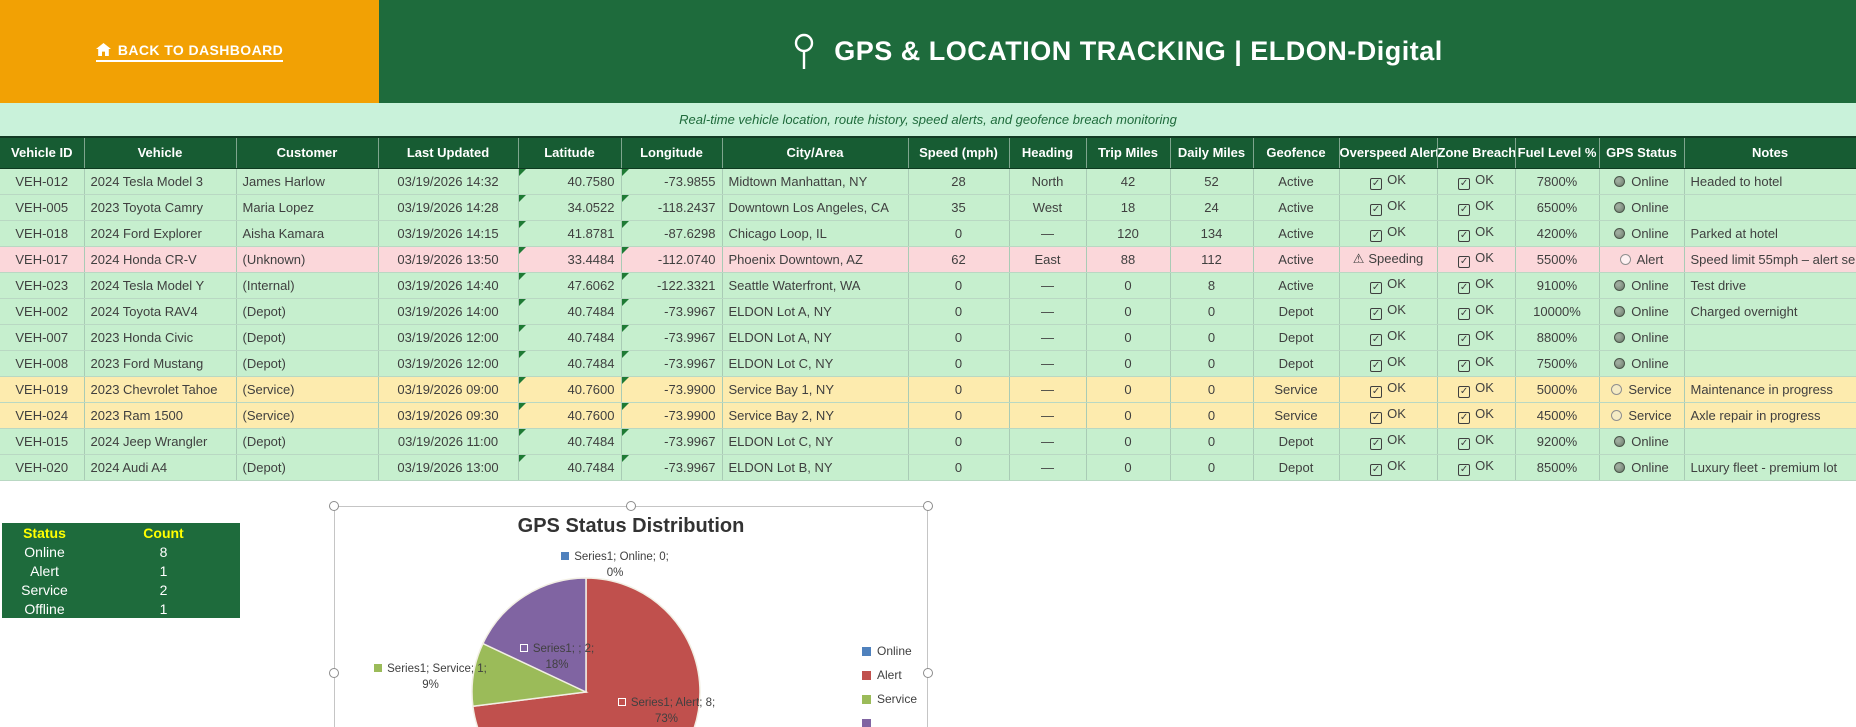 This screenshot has height=727, width=1856. I want to click on cell-vehicle: 2024 Jeep Wrangler, so click(160, 441).